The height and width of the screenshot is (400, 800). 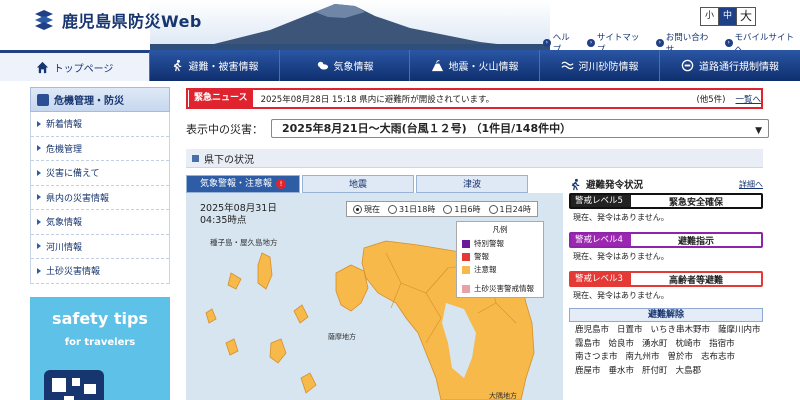 I want to click on level5-box: 警戒レベル5 緊急安全確保, so click(x=666, y=201).